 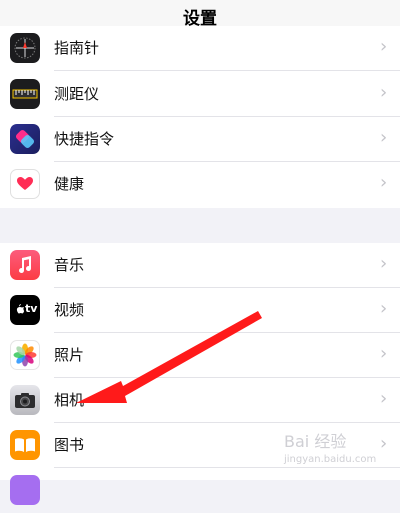 I want to click on settings-row-health: 健康 ›, so click(x=200, y=184).